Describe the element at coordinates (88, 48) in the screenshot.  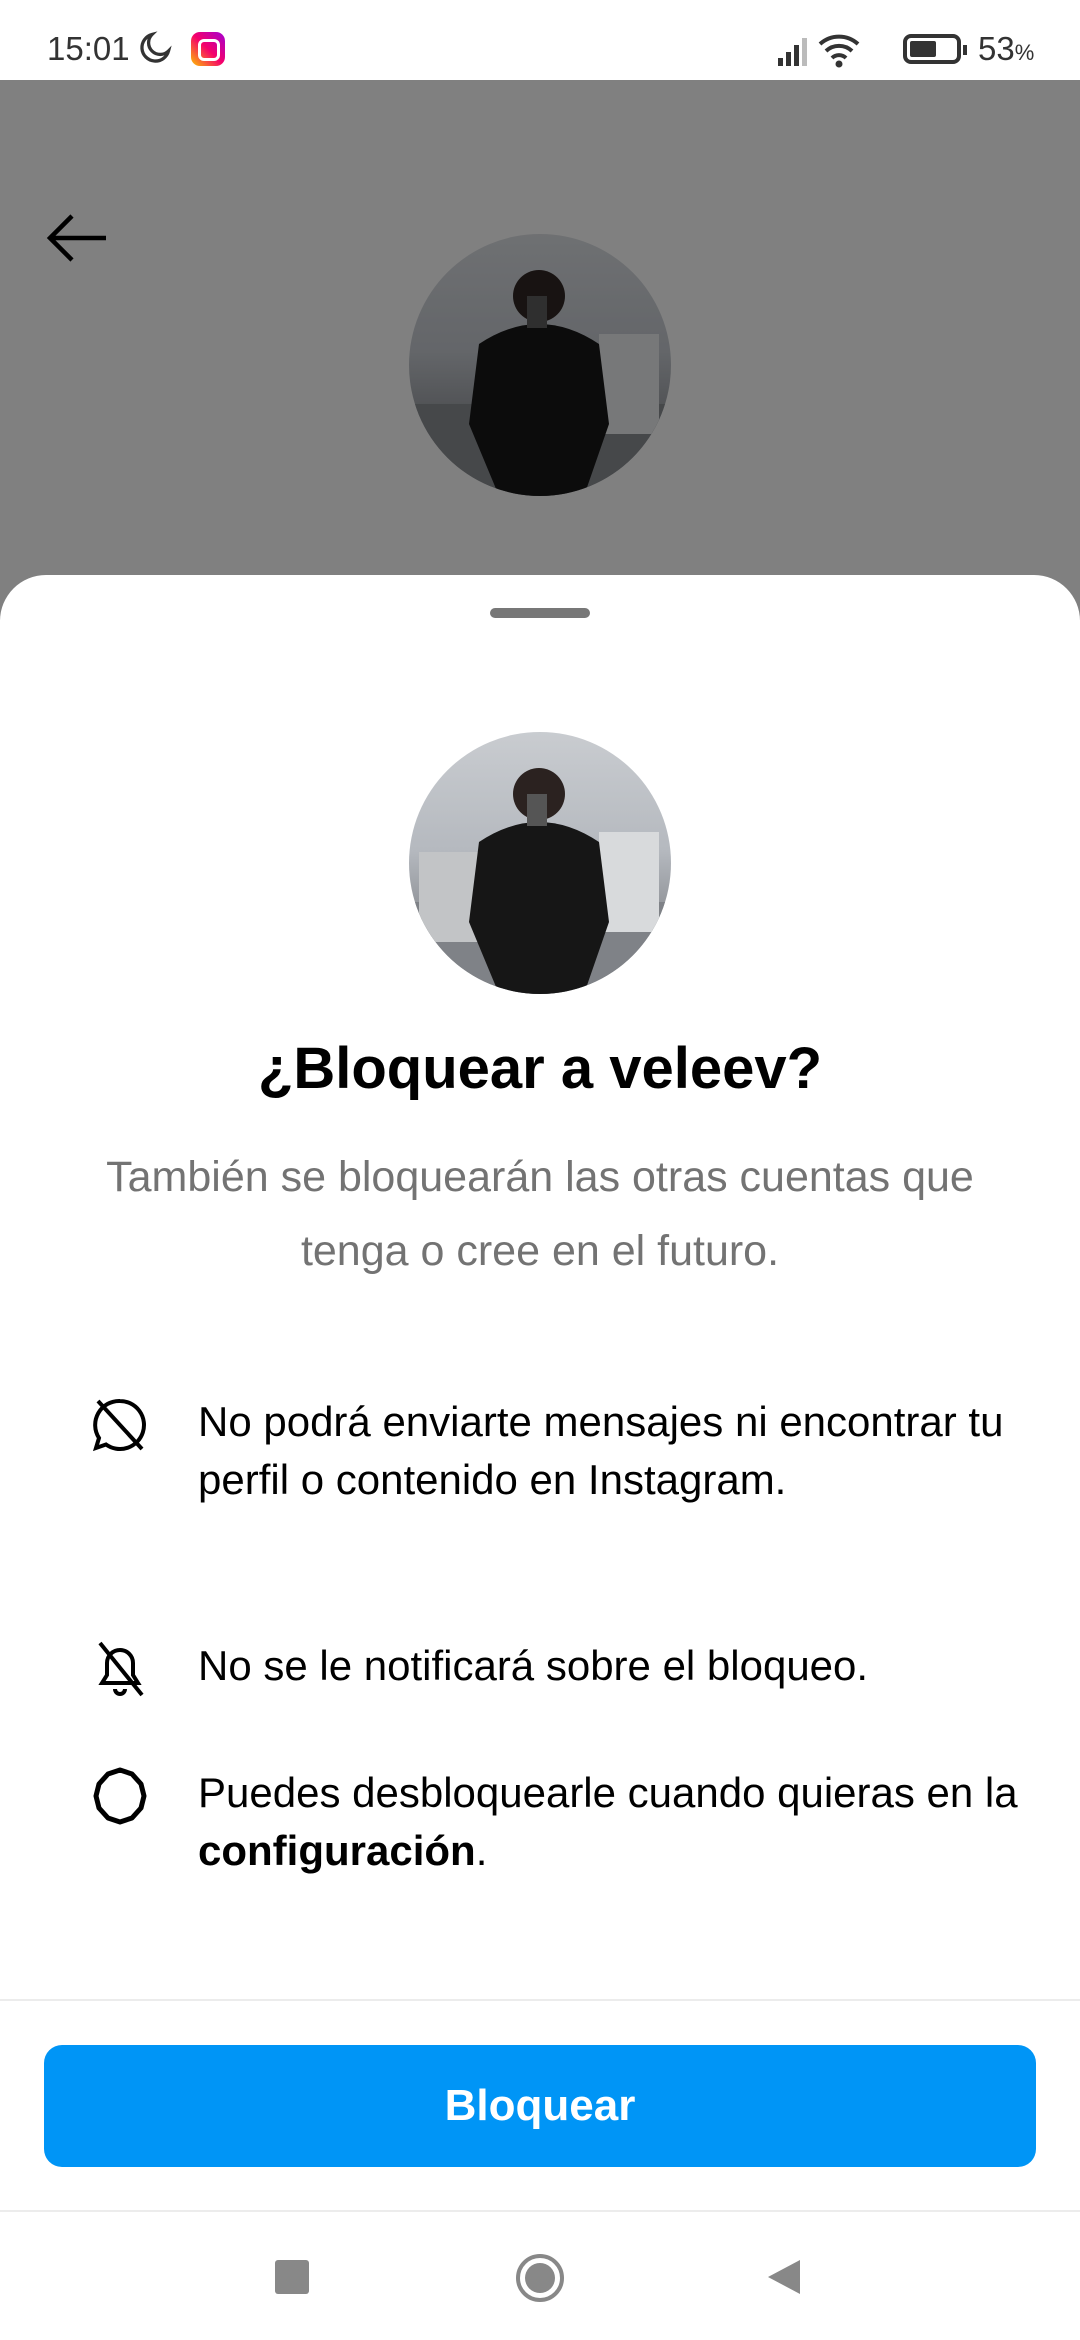
I see `status-time: 15:01` at that location.